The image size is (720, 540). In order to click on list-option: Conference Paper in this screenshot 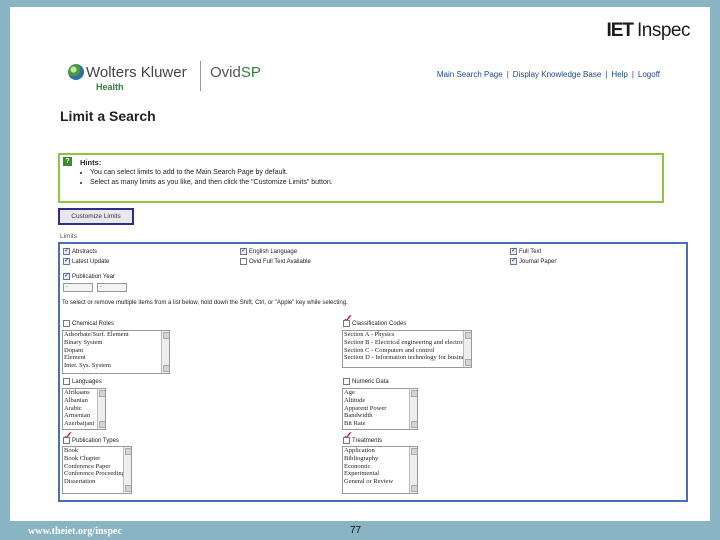, I will do `click(97, 467)`.